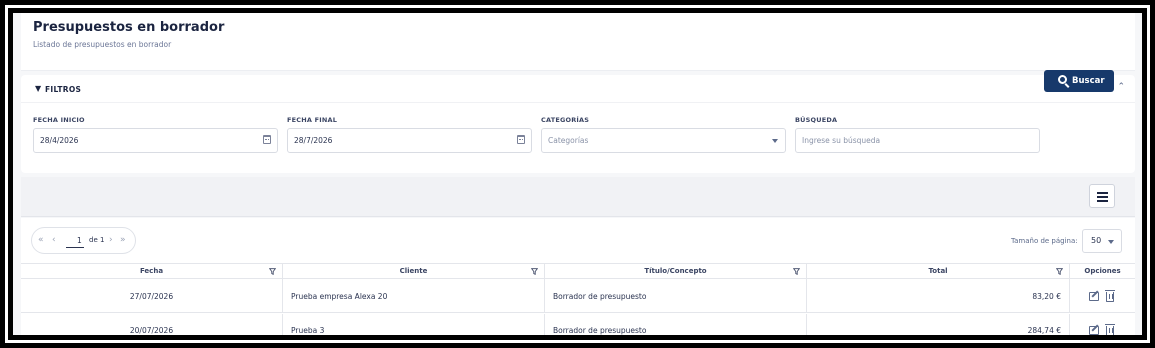 The height and width of the screenshot is (348, 1155). I want to click on cell-total: 83,20 €, so click(938, 296).